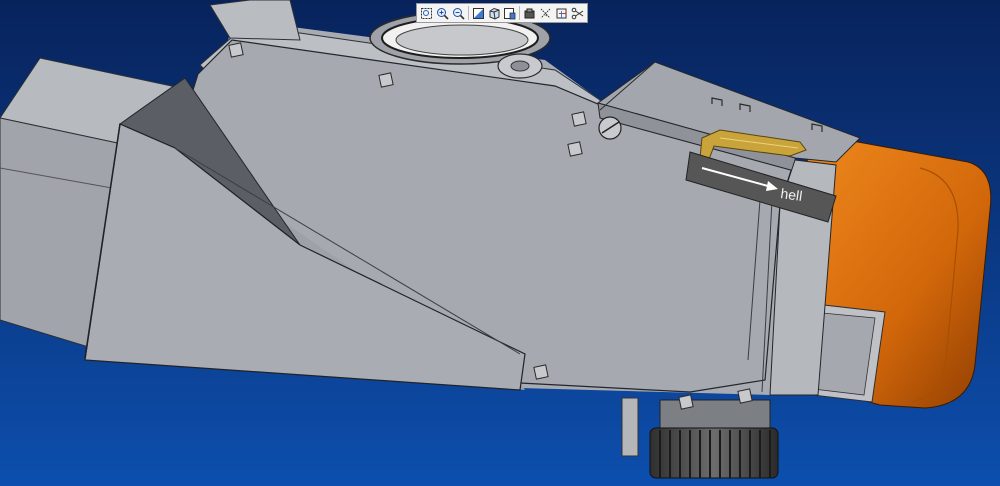 The height and width of the screenshot is (486, 1000). Describe the element at coordinates (458, 13) in the screenshot. I see `zoom-out-icon` at that location.